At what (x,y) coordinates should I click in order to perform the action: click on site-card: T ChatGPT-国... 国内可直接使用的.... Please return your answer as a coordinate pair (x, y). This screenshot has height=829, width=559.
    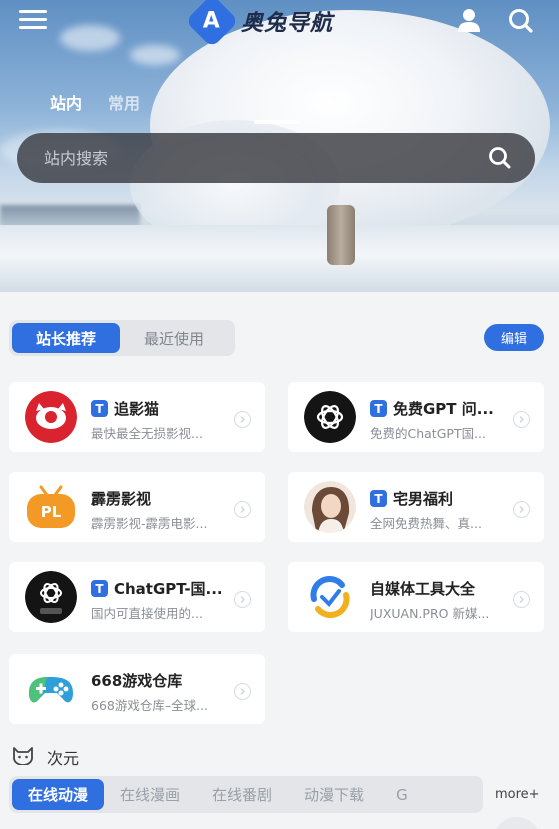
    Looking at the image, I should click on (137, 597).